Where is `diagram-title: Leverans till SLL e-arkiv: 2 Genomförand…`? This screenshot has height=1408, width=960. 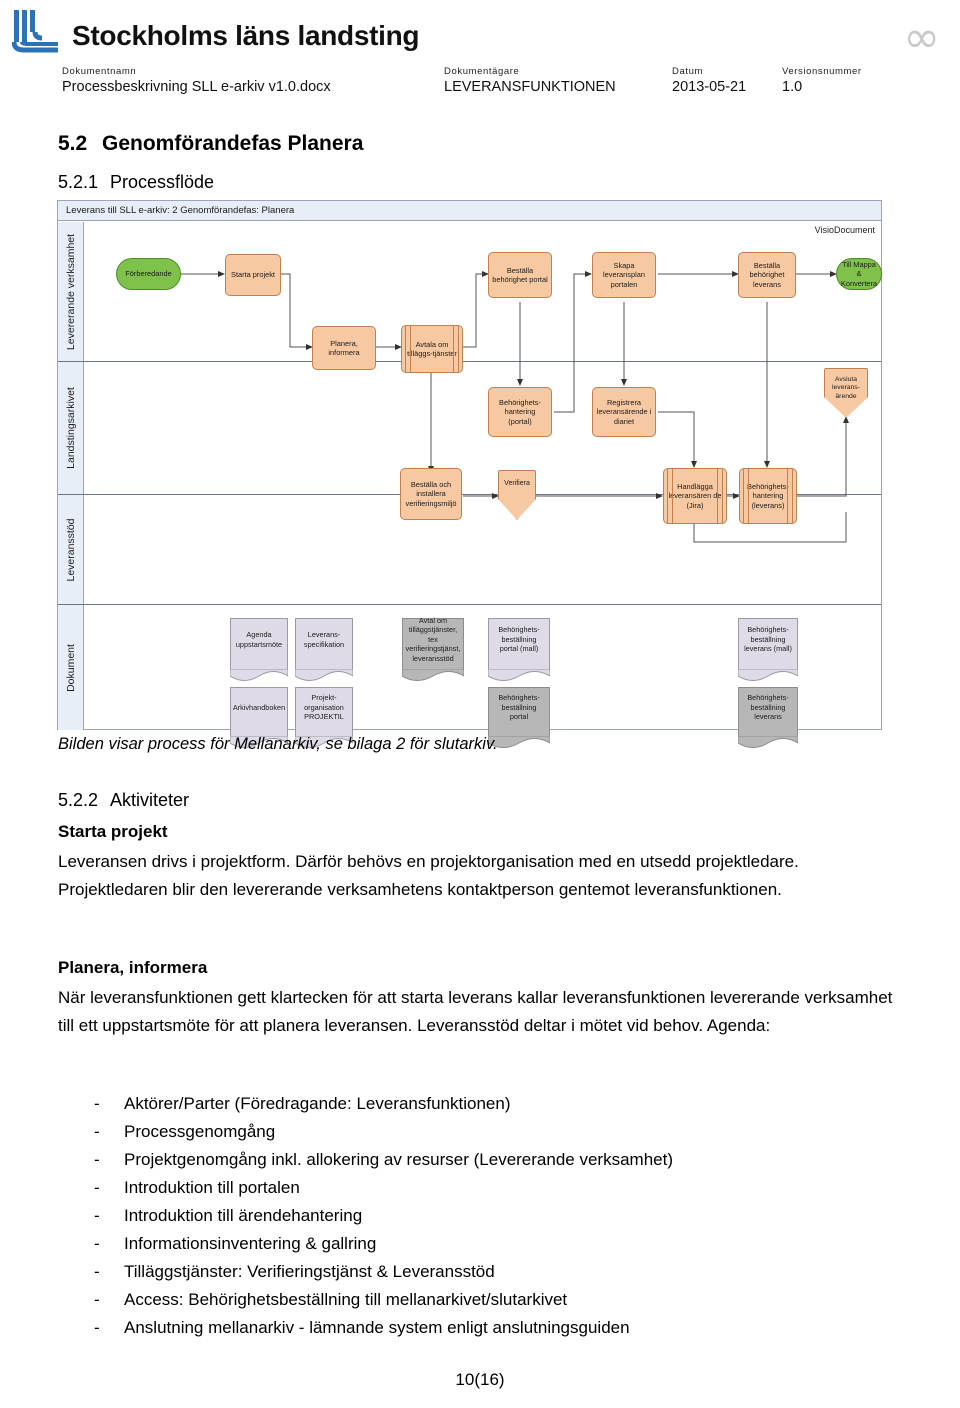 diagram-title: Leverans till SLL e-arkiv: 2 Genomförand… is located at coordinates (469, 211).